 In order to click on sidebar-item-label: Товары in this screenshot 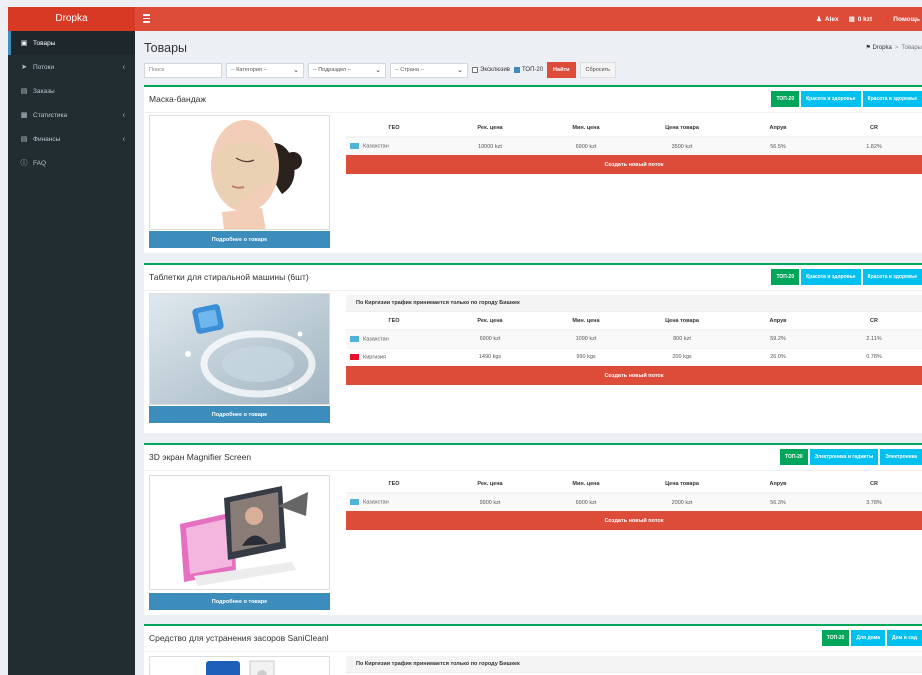, I will do `click(44, 43)`.